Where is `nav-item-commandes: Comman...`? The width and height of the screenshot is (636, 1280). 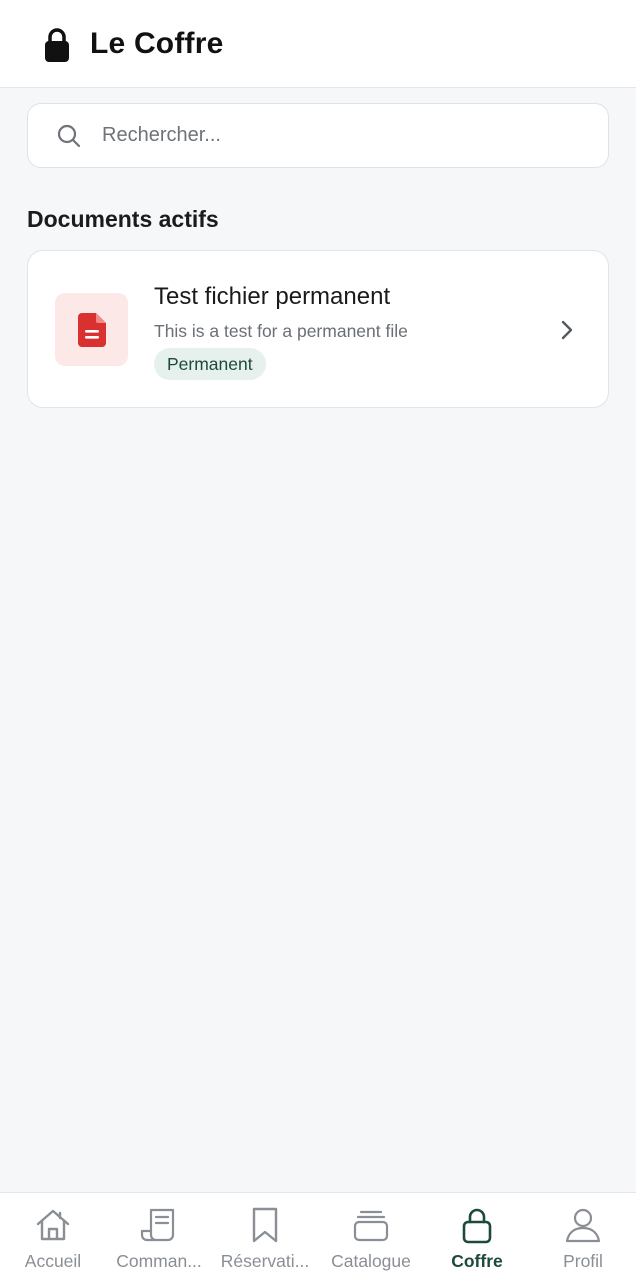
nav-item-commandes: Comman... is located at coordinates (159, 1236).